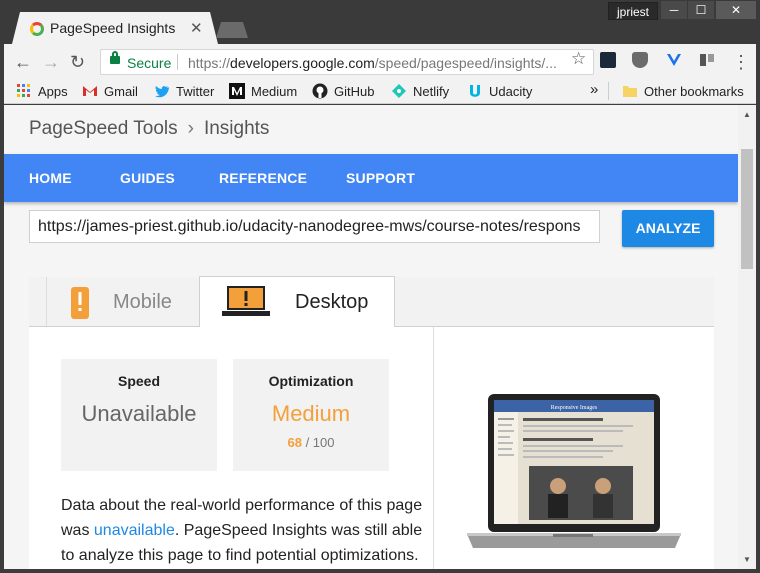 The image size is (760, 573). I want to click on apps-grid-icon, so click(23, 90).